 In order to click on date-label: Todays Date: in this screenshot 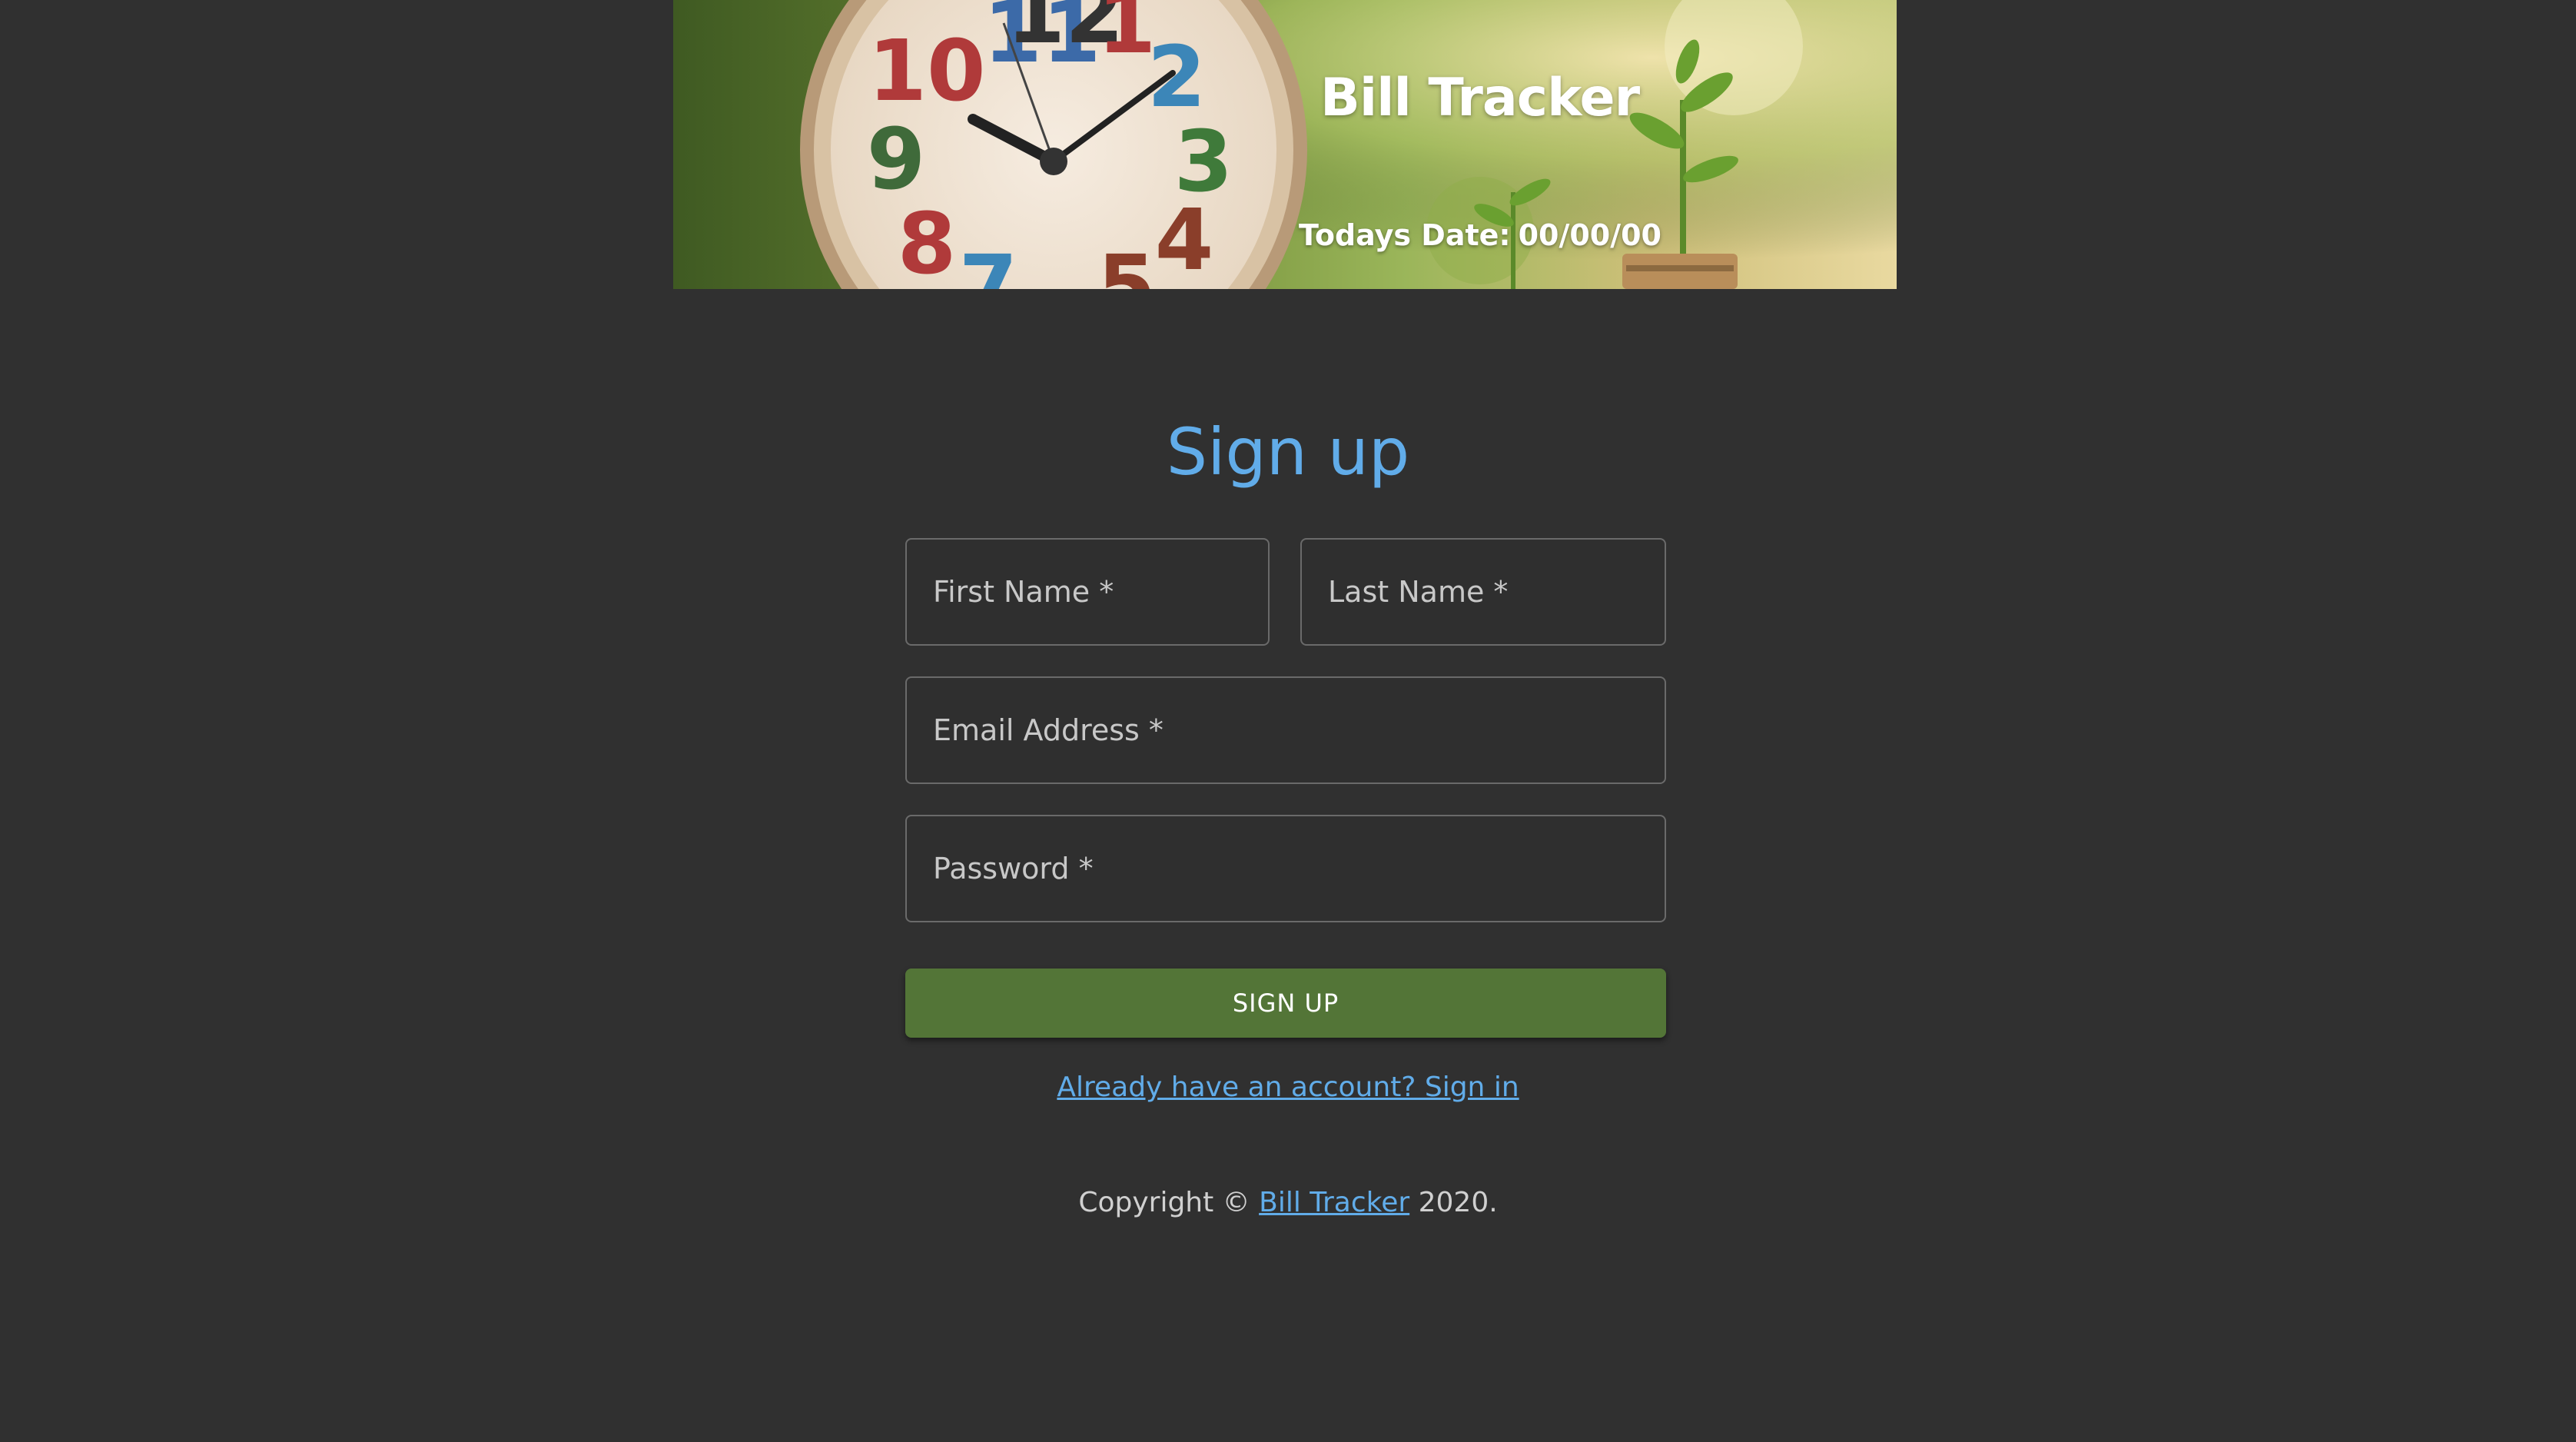, I will do `click(1405, 235)`.